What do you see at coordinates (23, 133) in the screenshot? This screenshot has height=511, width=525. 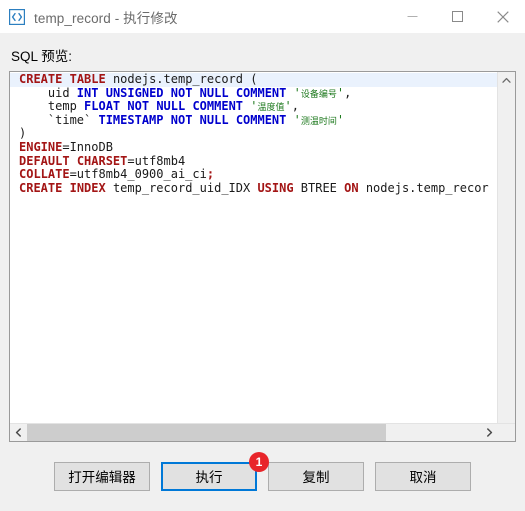 I see `code-line: )` at bounding box center [23, 133].